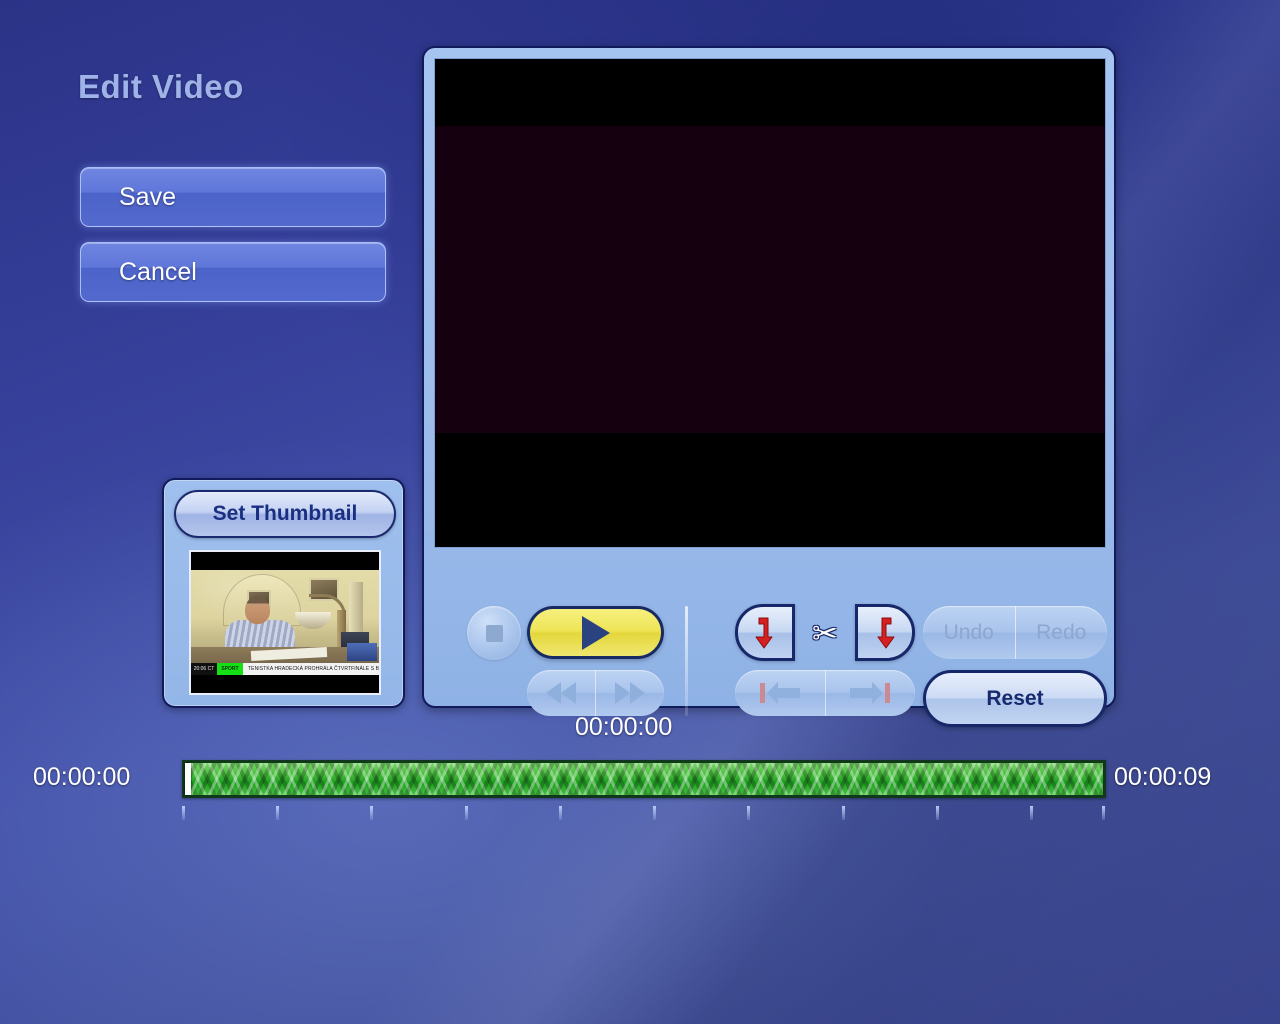 The height and width of the screenshot is (1024, 1280). I want to click on frame-step-group, so click(825, 693).